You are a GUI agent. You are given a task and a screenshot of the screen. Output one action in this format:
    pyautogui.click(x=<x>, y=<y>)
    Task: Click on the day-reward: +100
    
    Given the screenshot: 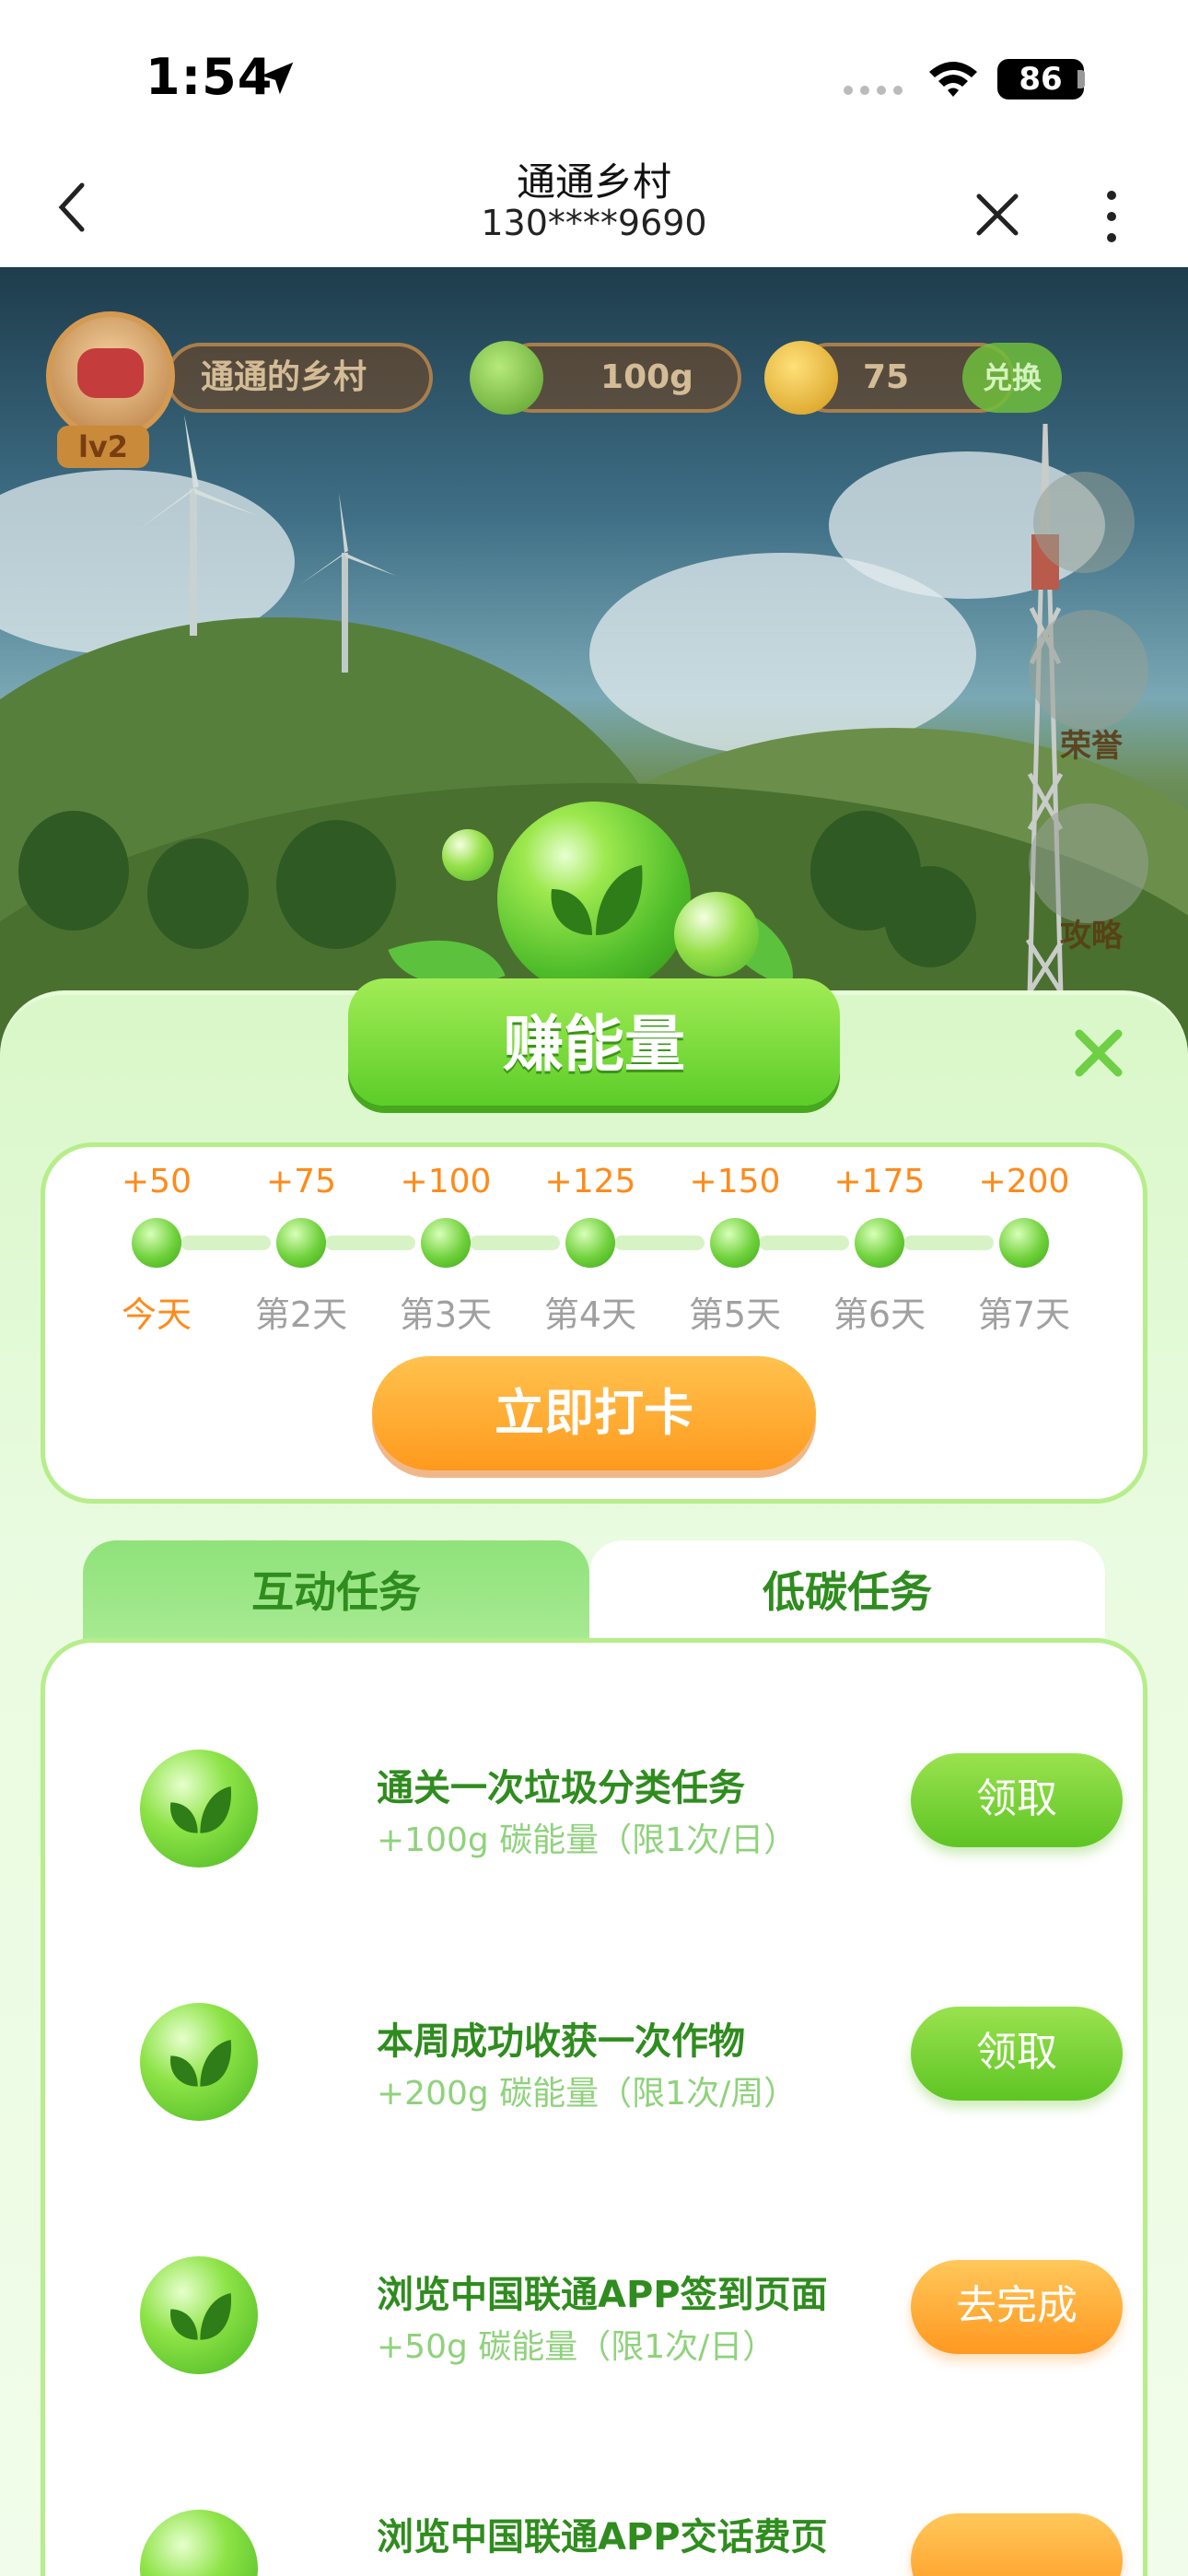 What is the action you would take?
    pyautogui.click(x=446, y=1181)
    